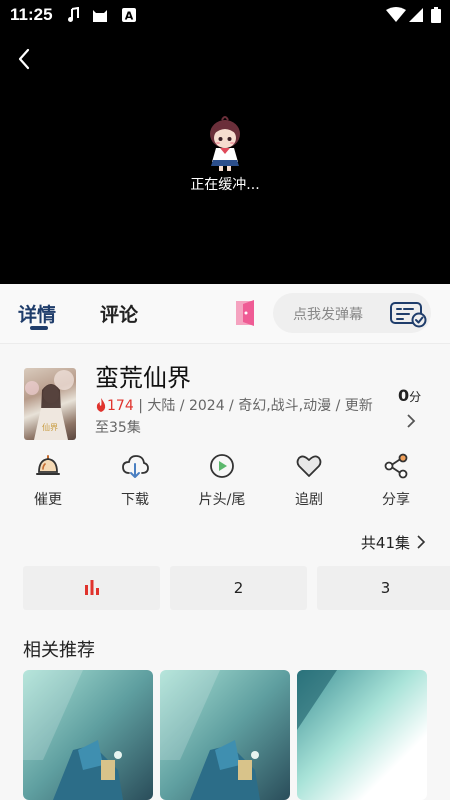 The image size is (450, 800). What do you see at coordinates (48, 465) in the screenshot?
I see `bell-icon` at bounding box center [48, 465].